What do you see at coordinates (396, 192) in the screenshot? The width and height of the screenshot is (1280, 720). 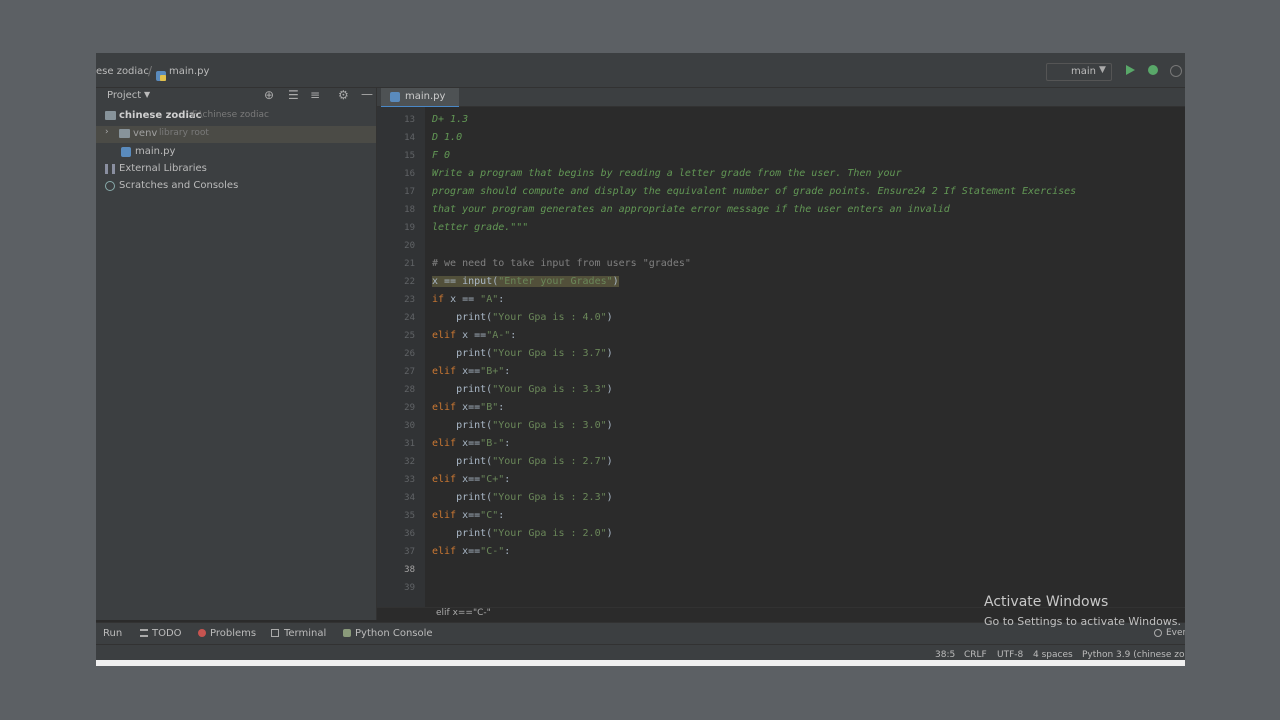 I see `line-number: 17` at bounding box center [396, 192].